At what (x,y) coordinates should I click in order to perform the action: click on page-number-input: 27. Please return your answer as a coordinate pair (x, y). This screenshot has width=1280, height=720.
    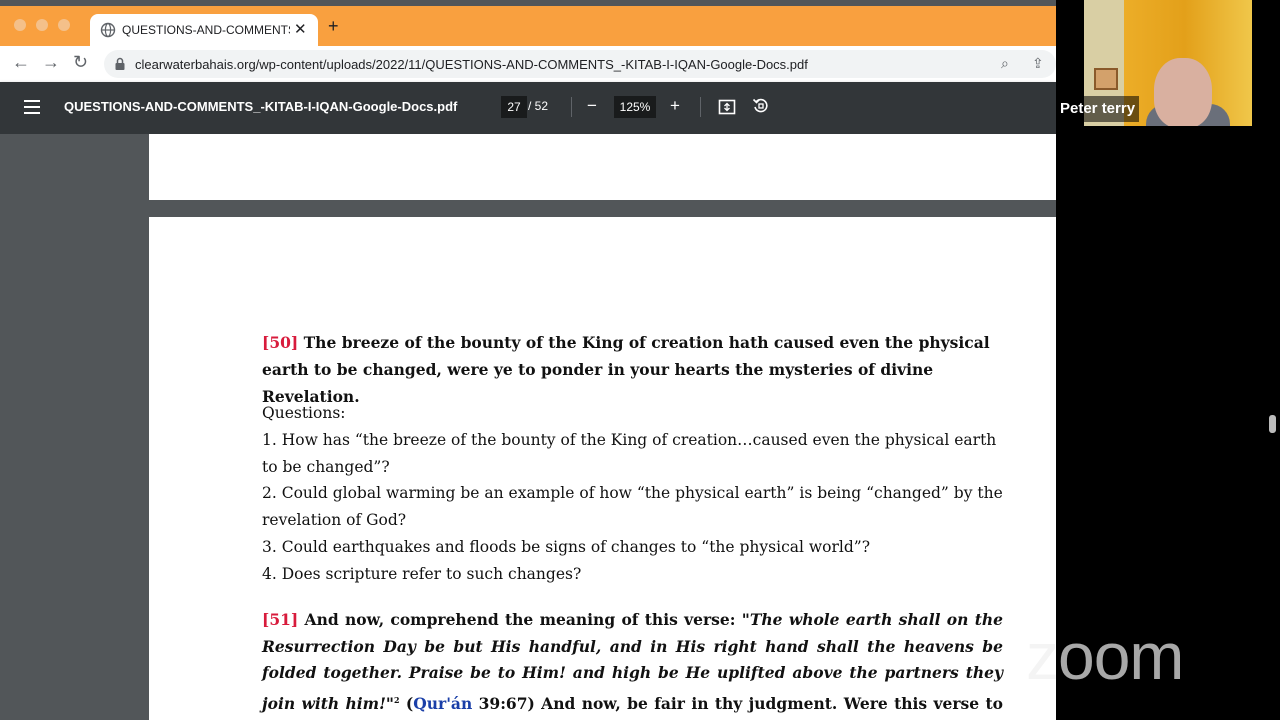
    Looking at the image, I should click on (514, 107).